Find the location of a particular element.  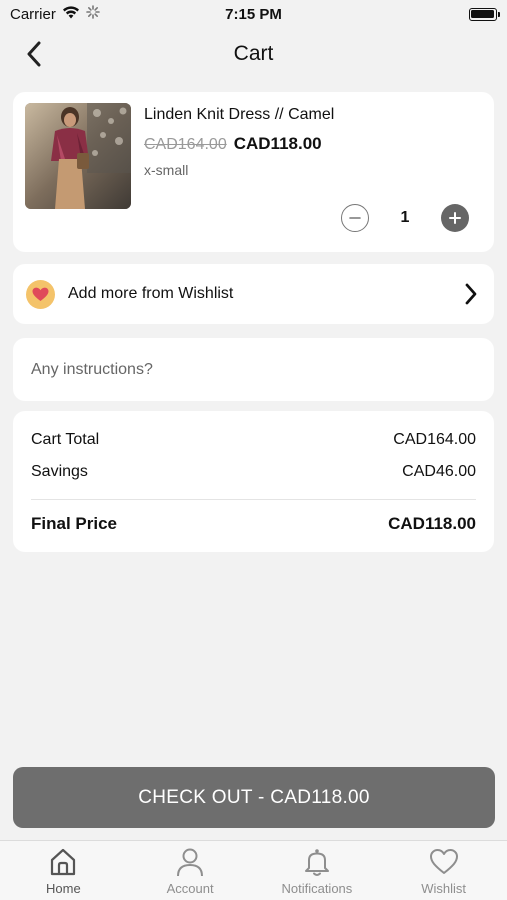

original-price: CAD164.00 is located at coordinates (185, 144).